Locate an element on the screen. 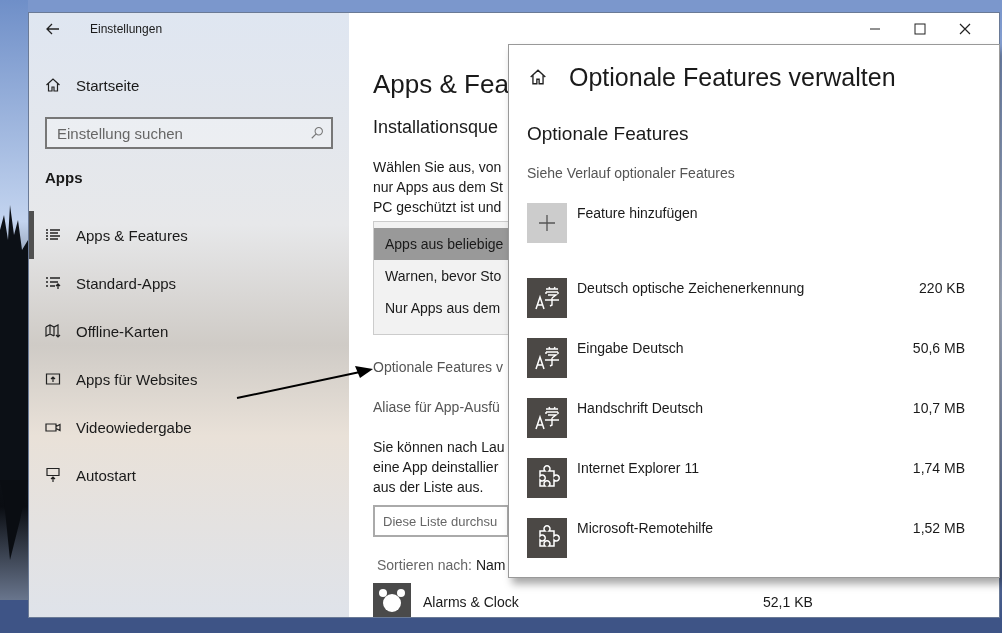 Image resolution: width=1002 pixels, height=633 pixels. close-icon is located at coordinates (965, 29).